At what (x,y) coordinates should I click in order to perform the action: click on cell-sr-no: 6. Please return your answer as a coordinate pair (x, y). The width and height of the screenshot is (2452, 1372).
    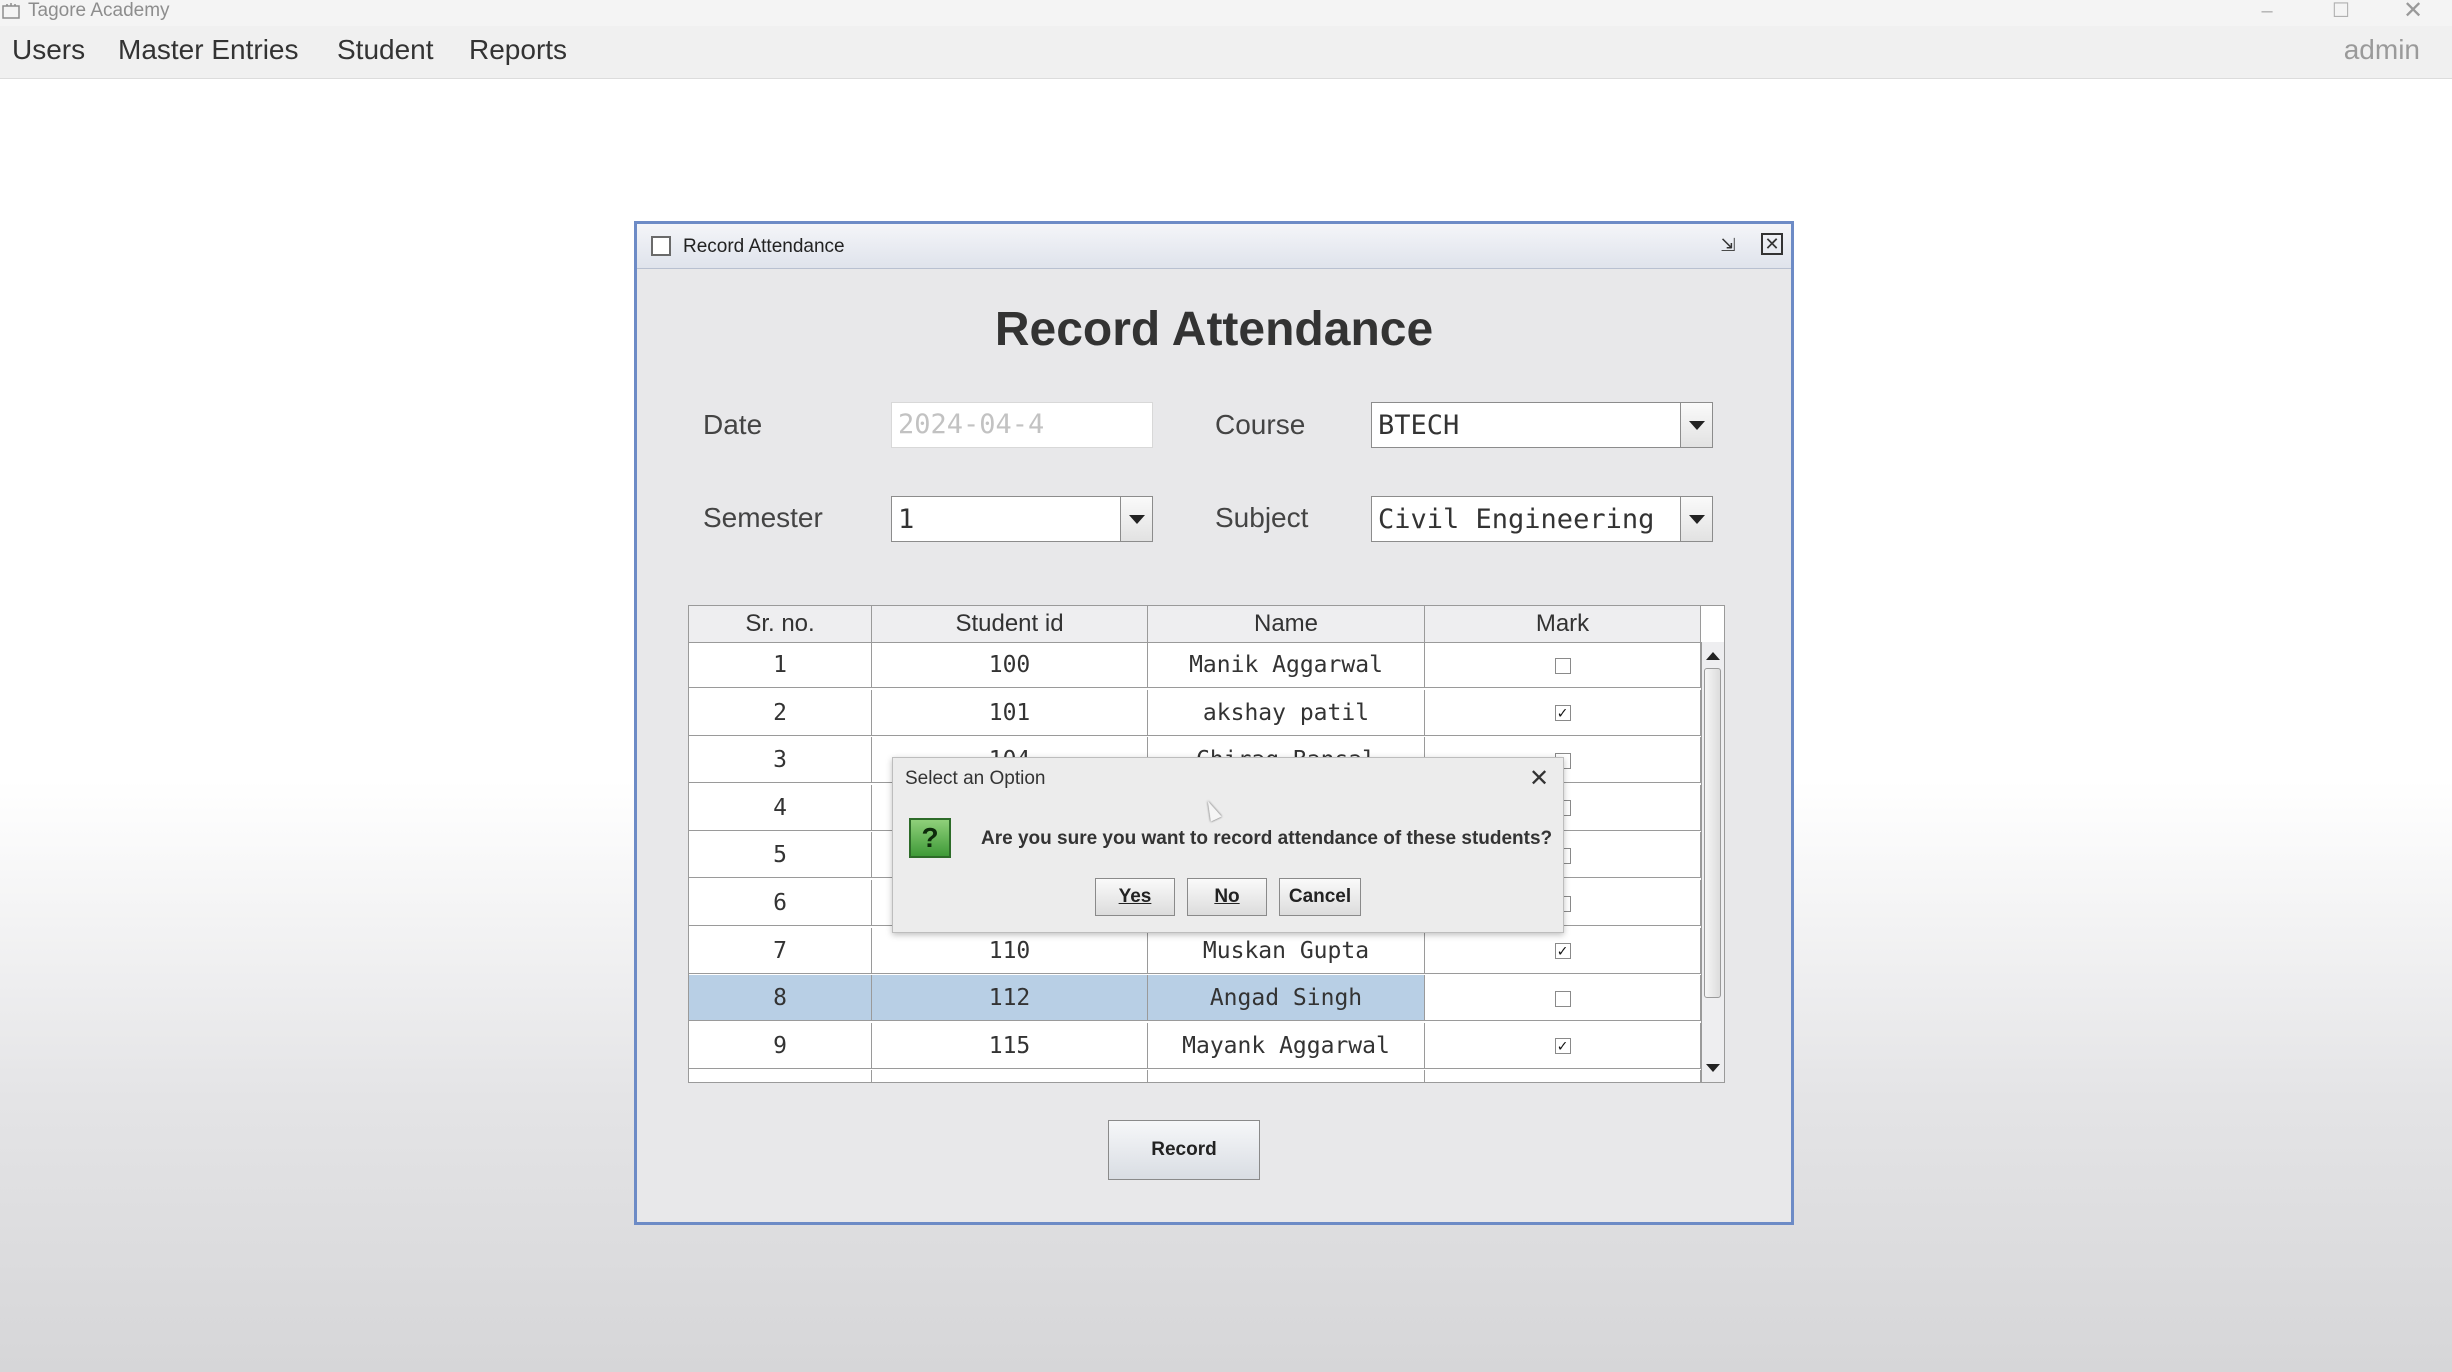
    Looking at the image, I should click on (780, 902).